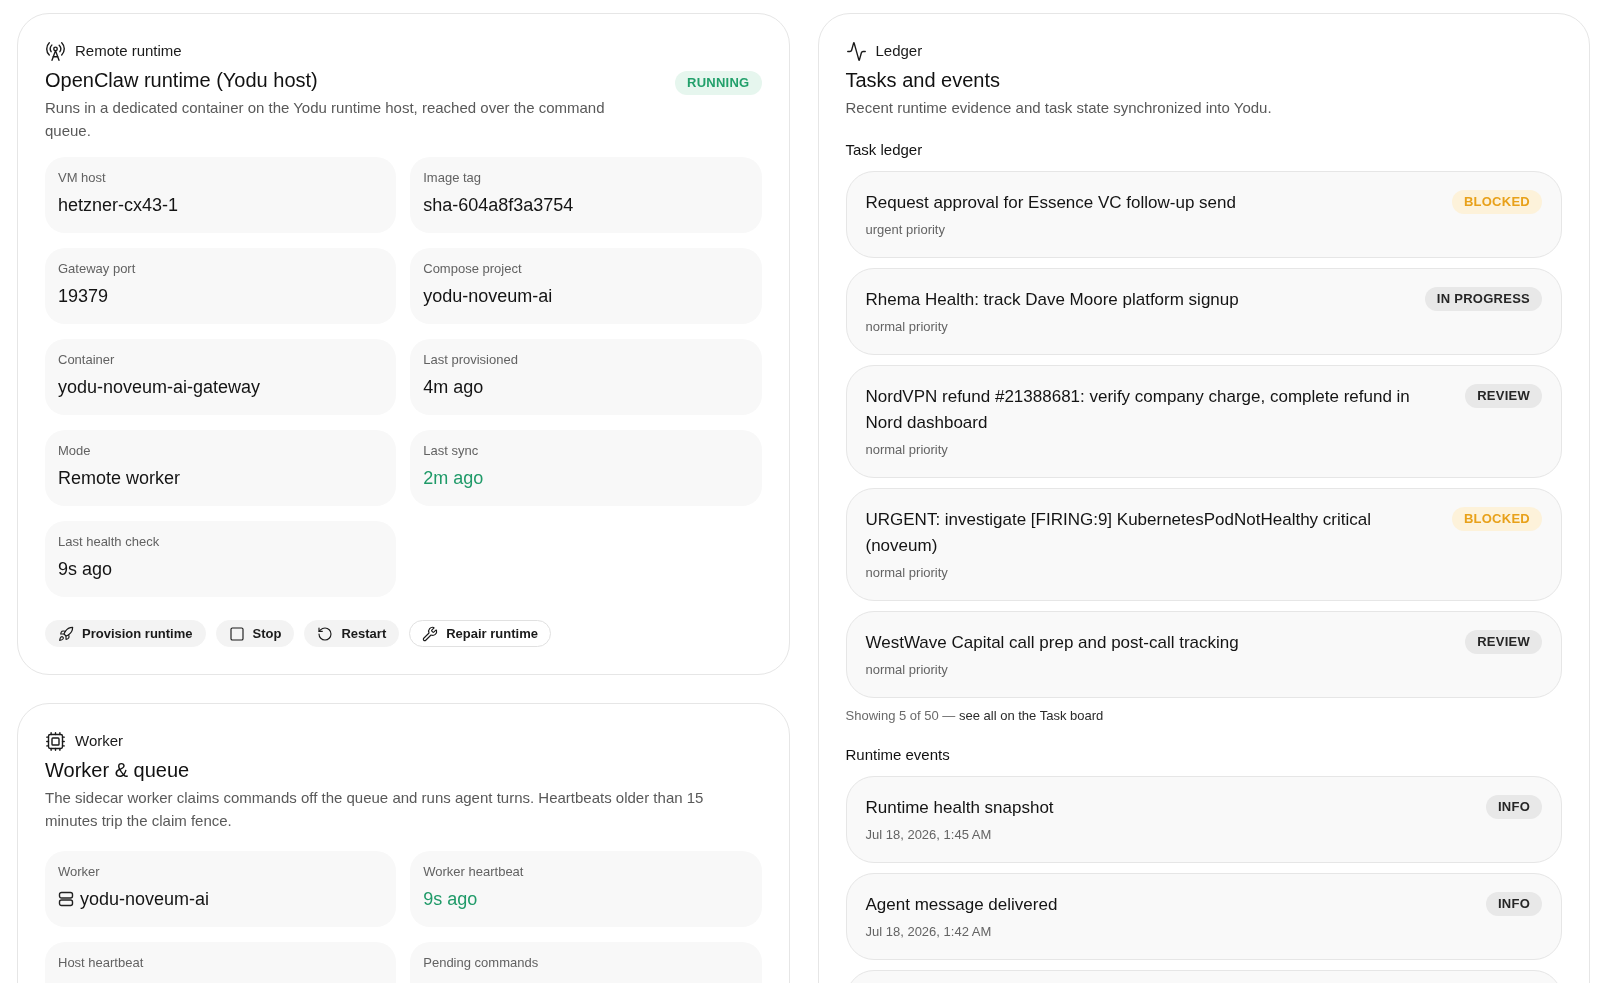 The image size is (1600, 983). Describe the element at coordinates (1031, 715) in the screenshot. I see `task-board-link: see all on the Task board` at that location.